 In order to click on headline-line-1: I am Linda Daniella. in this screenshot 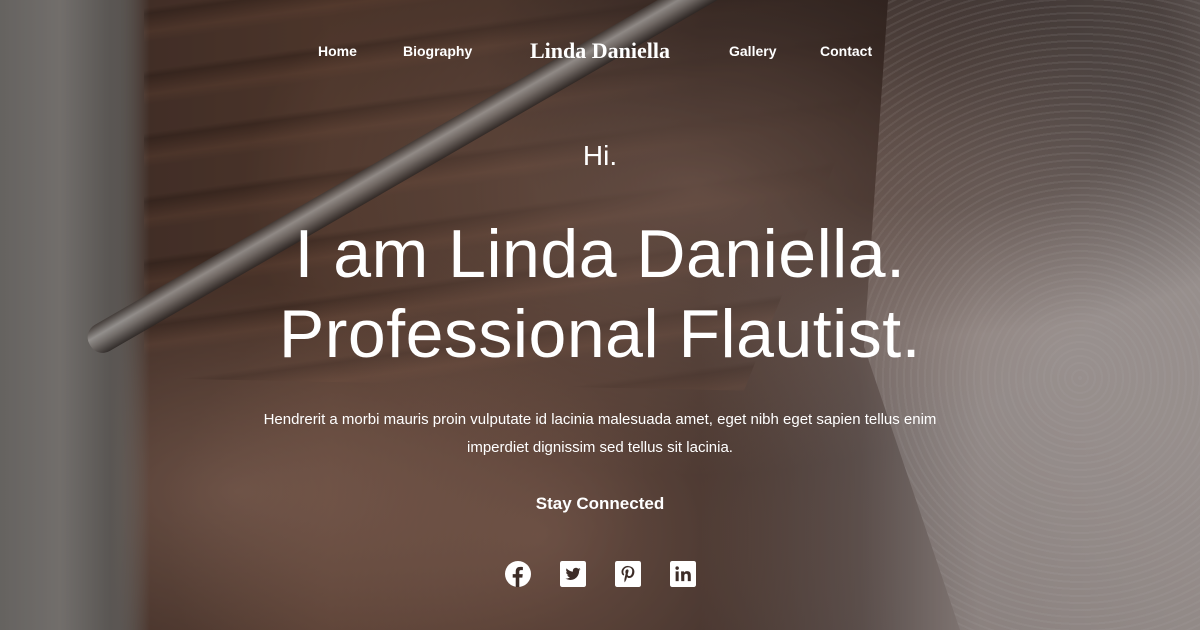, I will do `click(600, 254)`.